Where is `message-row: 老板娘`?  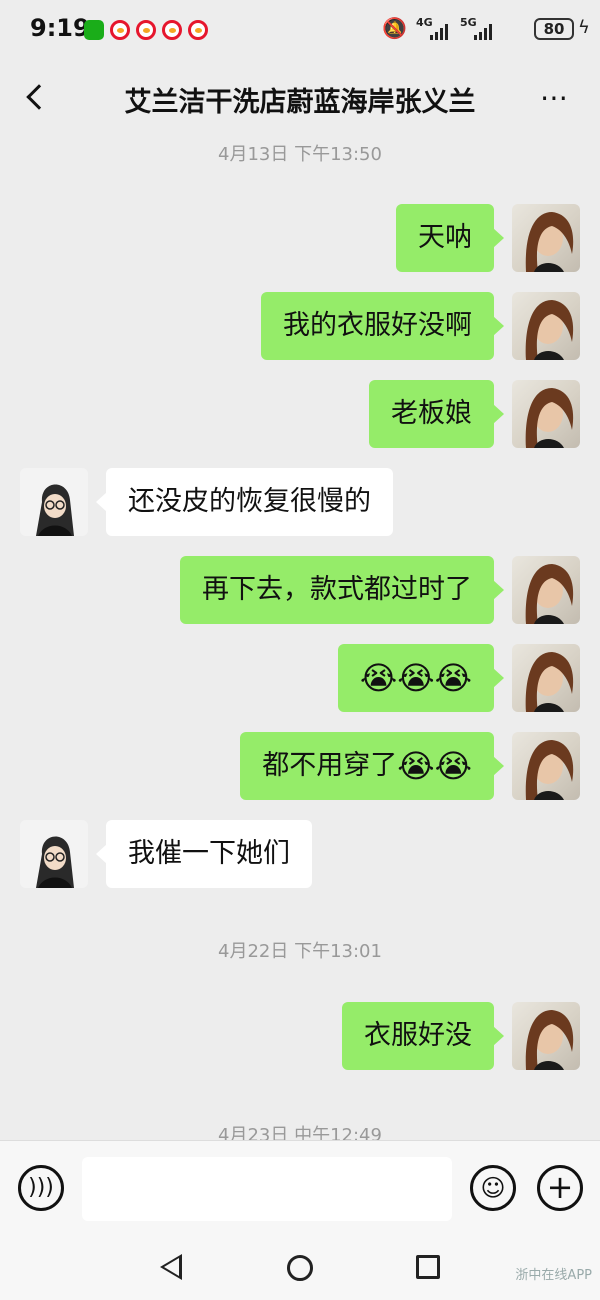
message-row: 老板娘 is located at coordinates (300, 414).